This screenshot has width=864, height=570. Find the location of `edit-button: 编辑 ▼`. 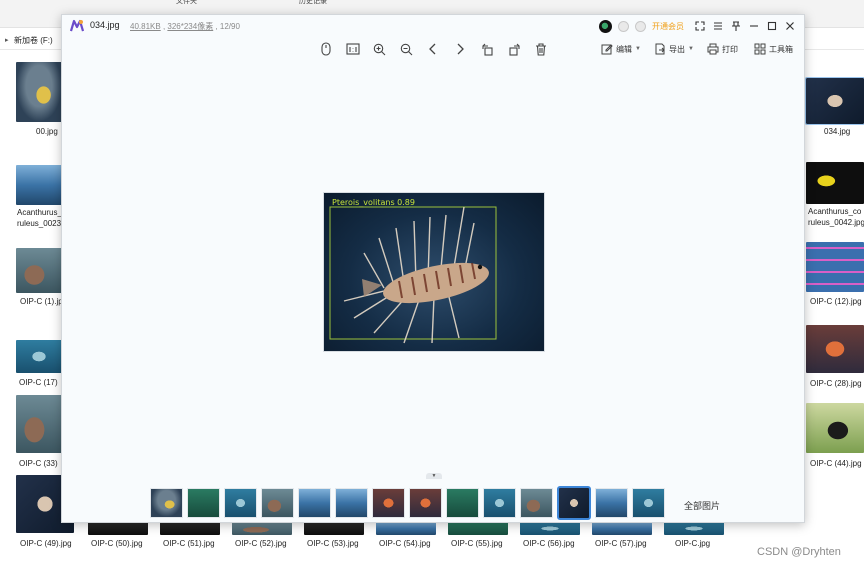

edit-button: 编辑 ▼ is located at coordinates (621, 49).